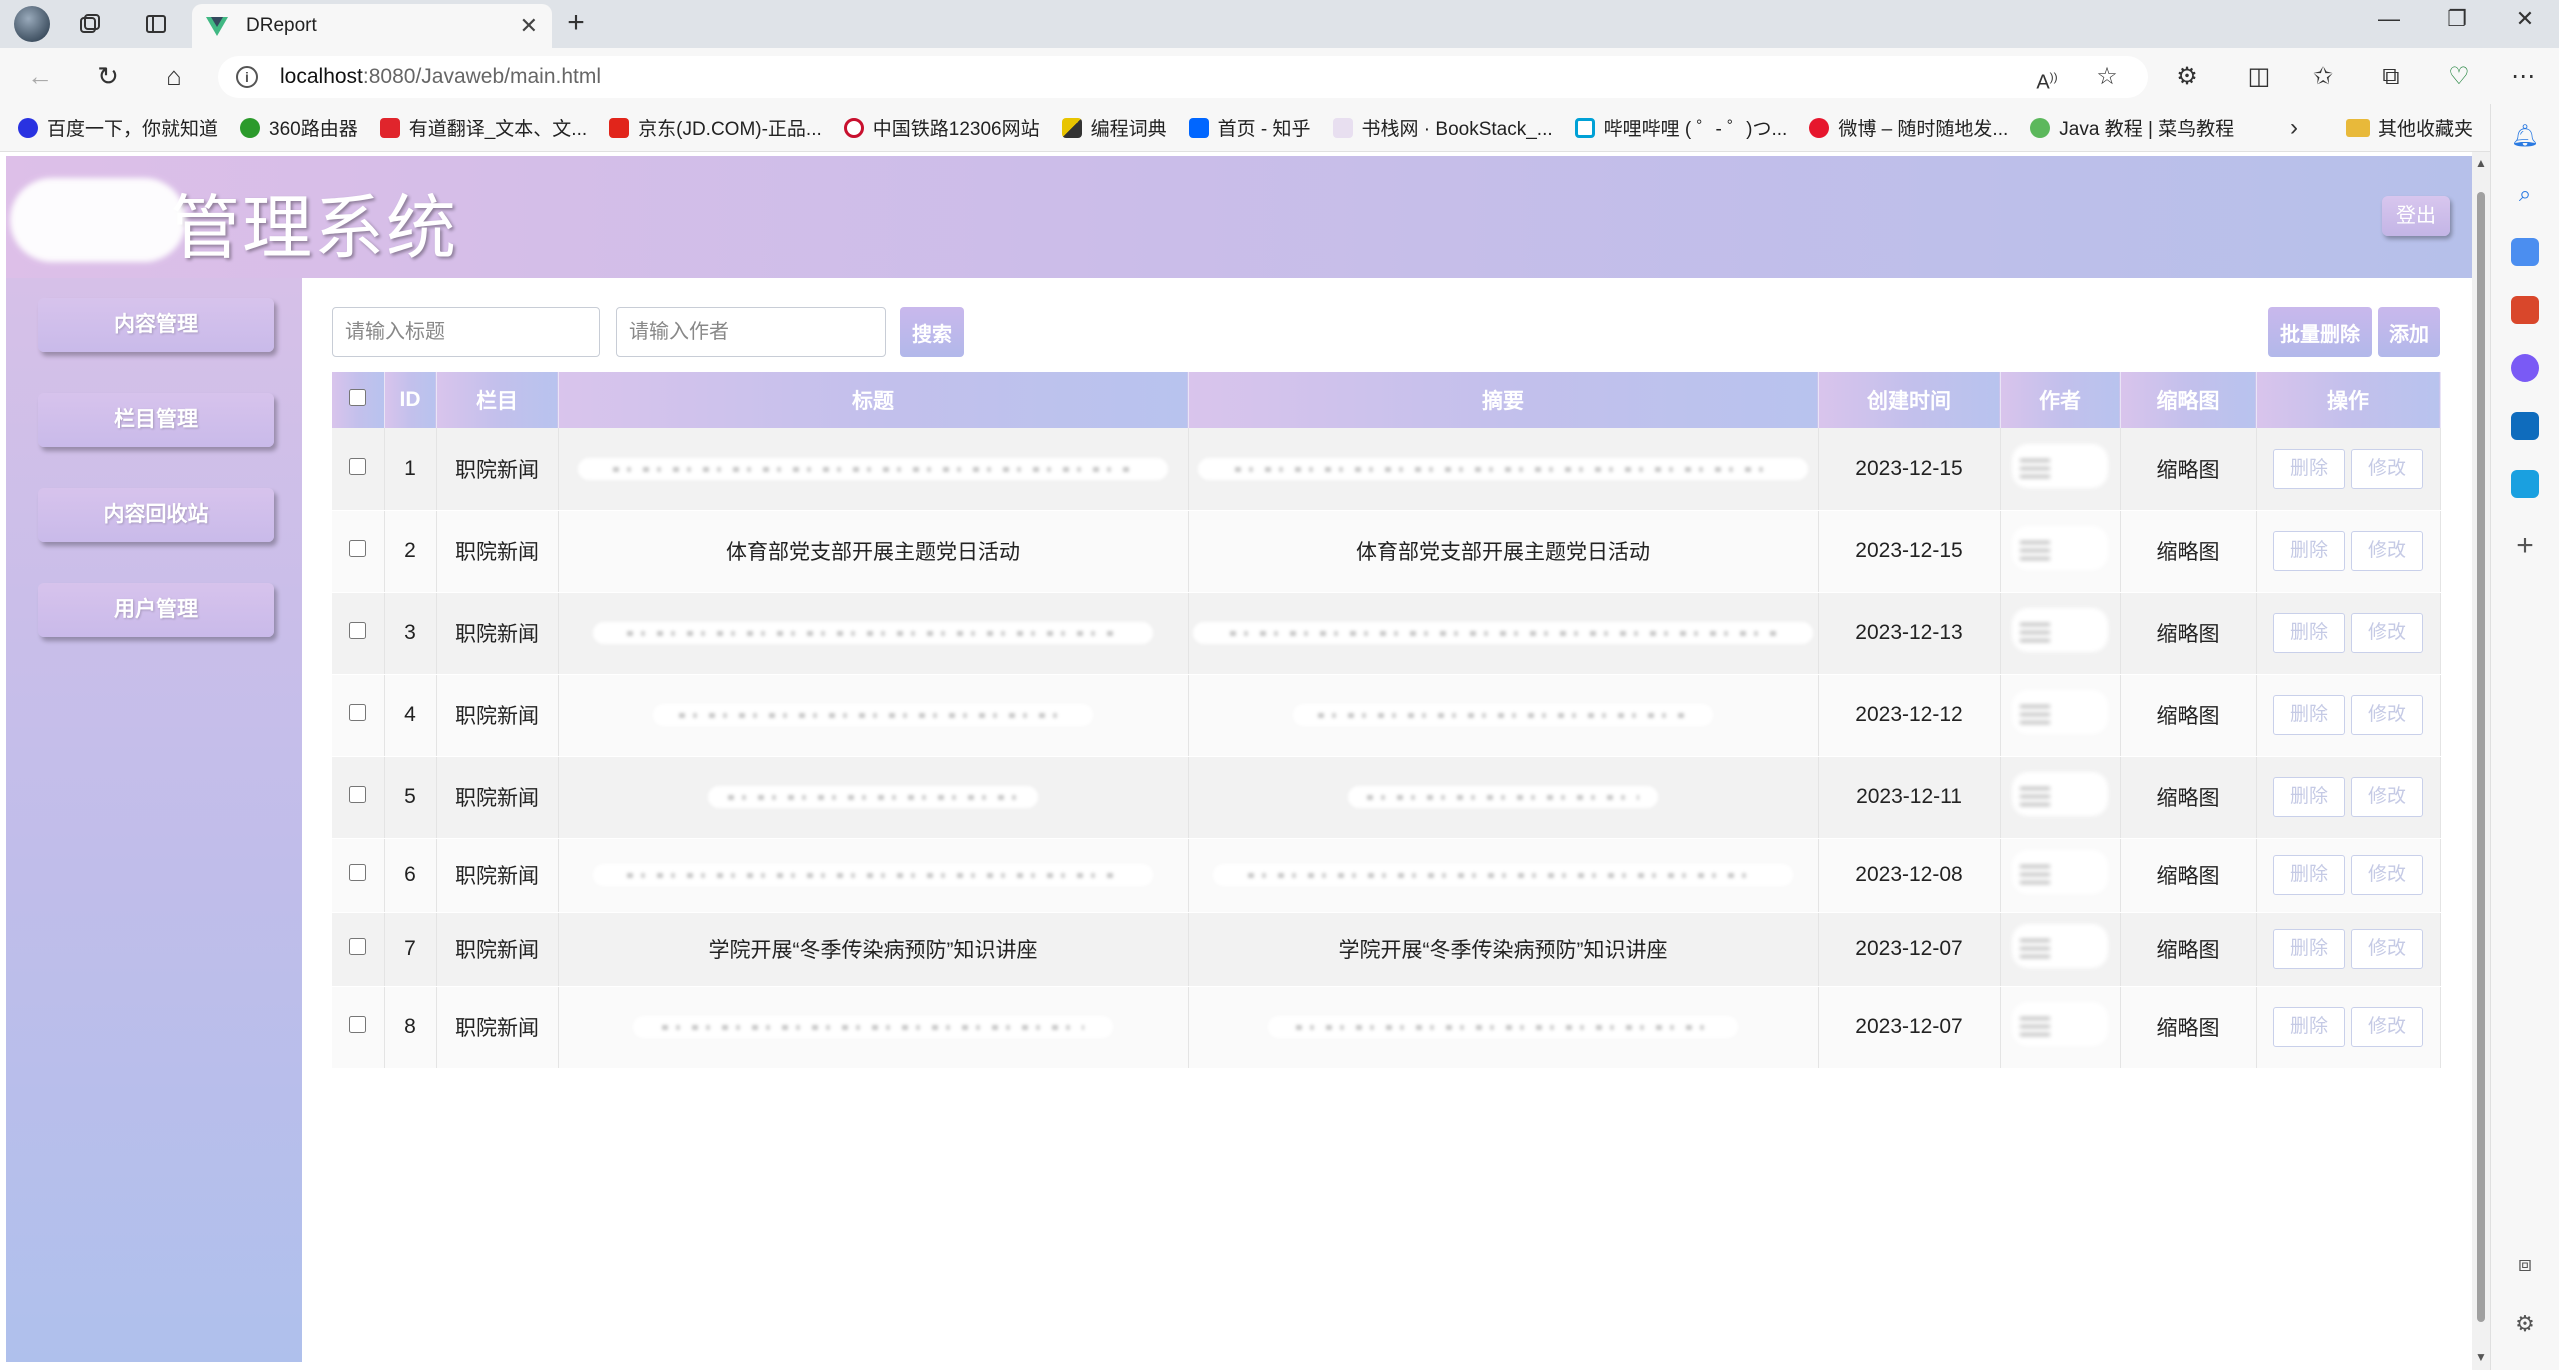 This screenshot has height=1370, width=2559. What do you see at coordinates (576, 24) in the screenshot?
I see `new-tab-button: +` at bounding box center [576, 24].